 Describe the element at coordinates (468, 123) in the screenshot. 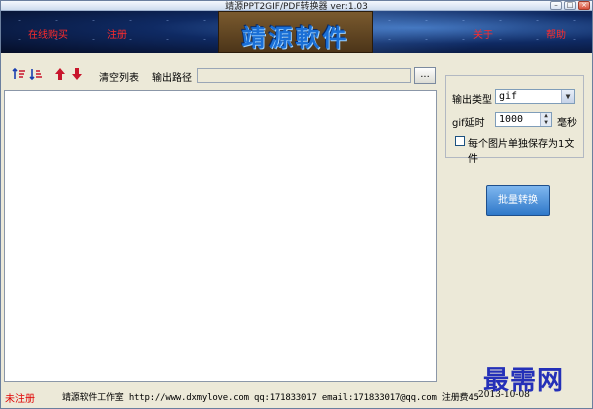

I see `gif-delay-label: gif延时` at that location.